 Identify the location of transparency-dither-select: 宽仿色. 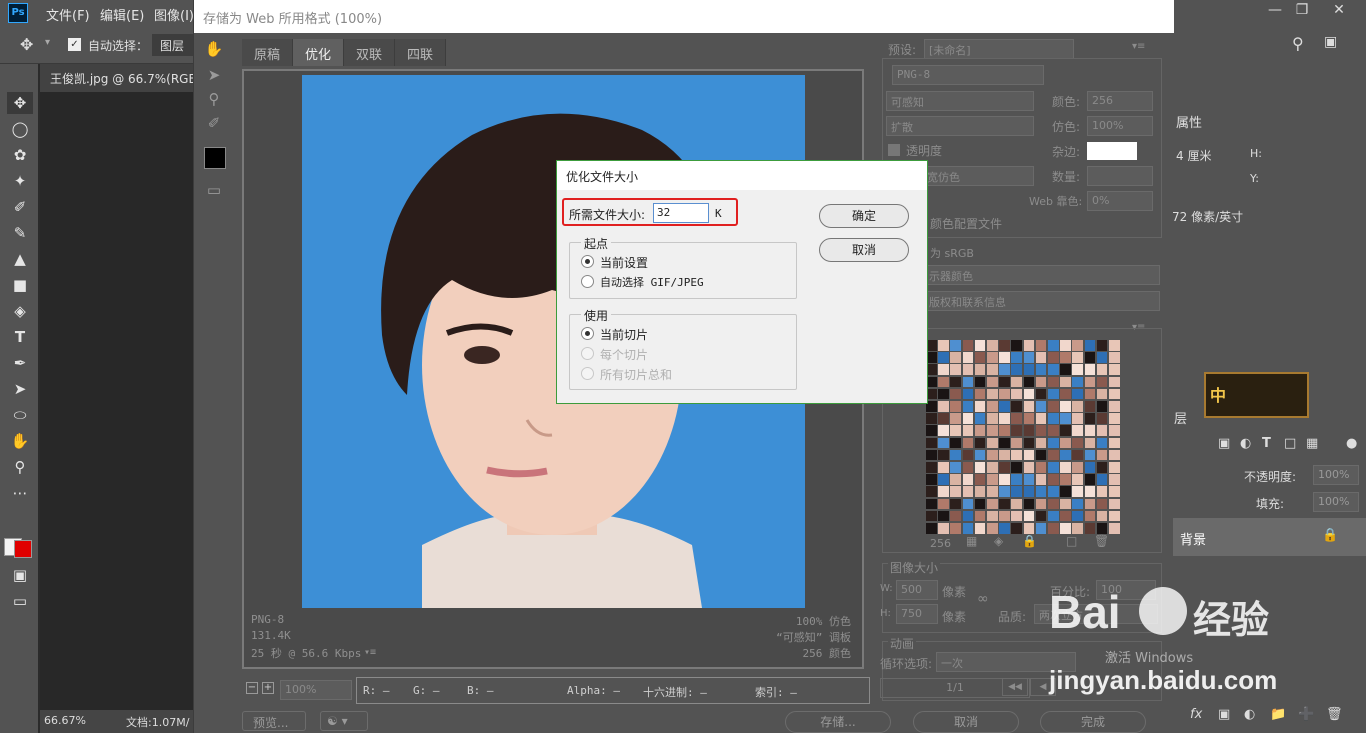
(978, 176).